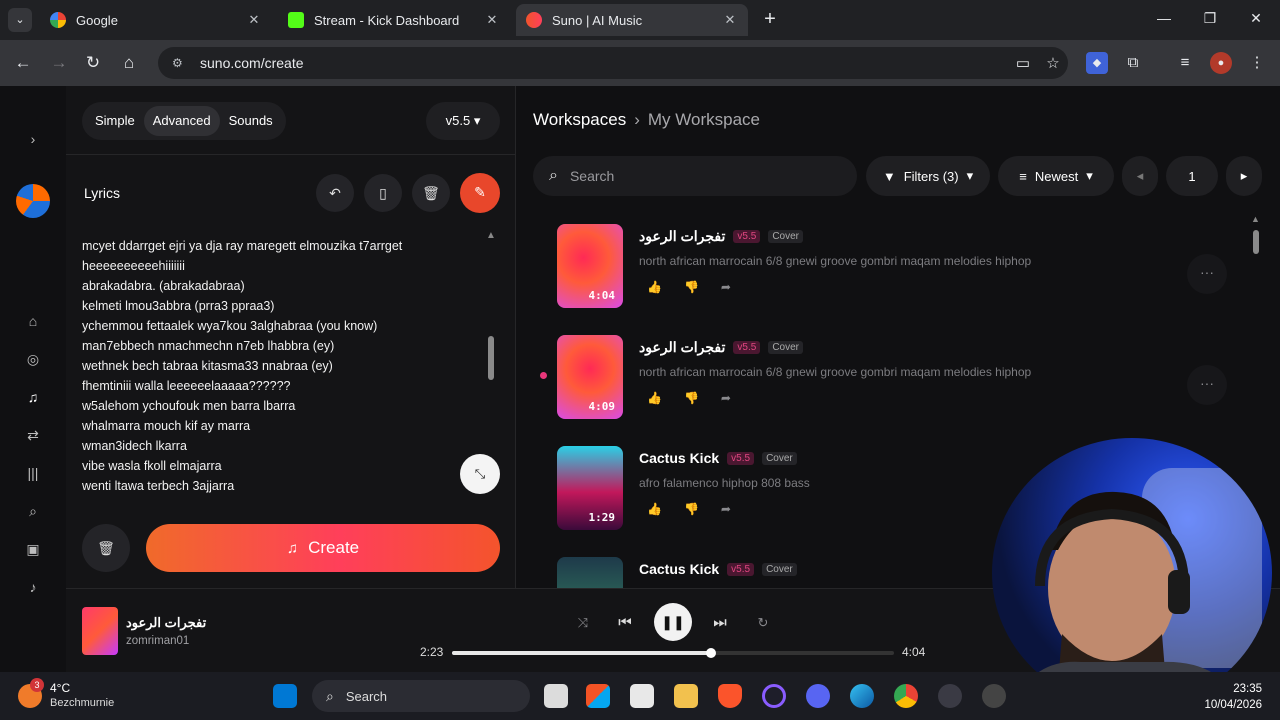 Image resolution: width=1280 pixels, height=720 pixels. I want to click on edge-icon, so click(862, 696).